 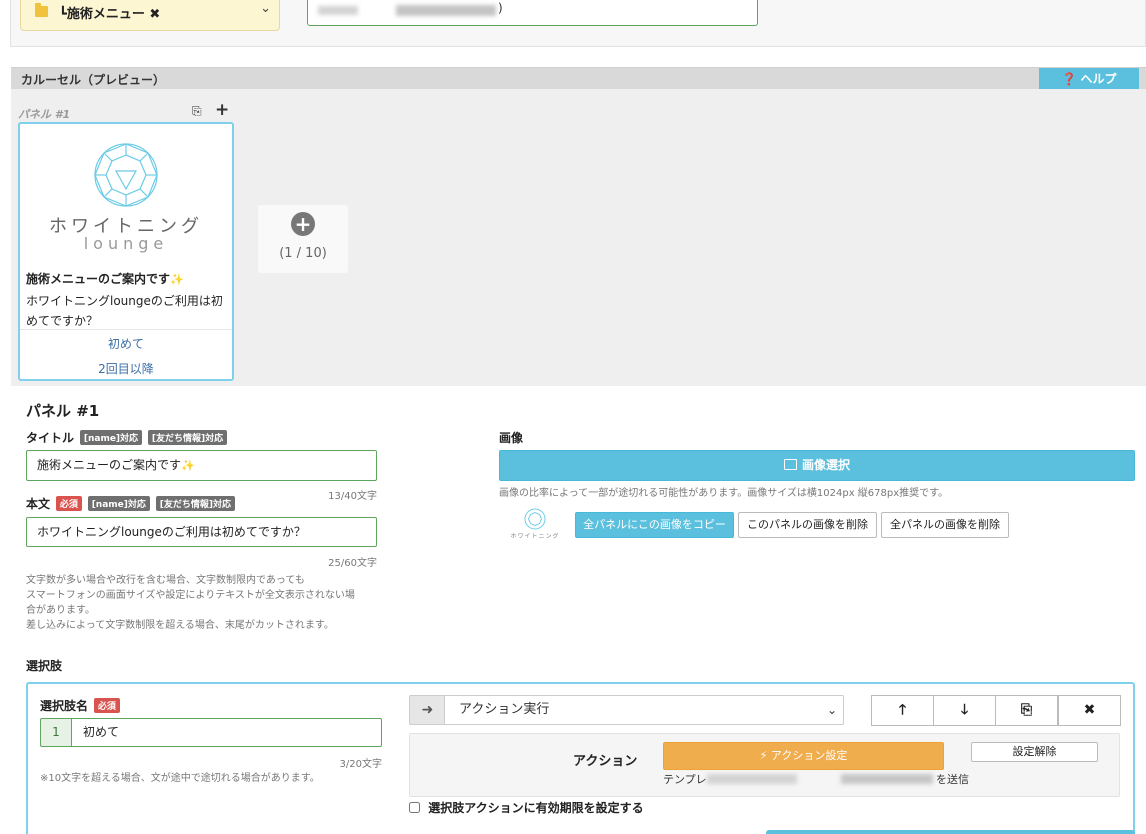 What do you see at coordinates (504, 709) in the screenshot?
I see `action-type-value: アクション実行` at bounding box center [504, 709].